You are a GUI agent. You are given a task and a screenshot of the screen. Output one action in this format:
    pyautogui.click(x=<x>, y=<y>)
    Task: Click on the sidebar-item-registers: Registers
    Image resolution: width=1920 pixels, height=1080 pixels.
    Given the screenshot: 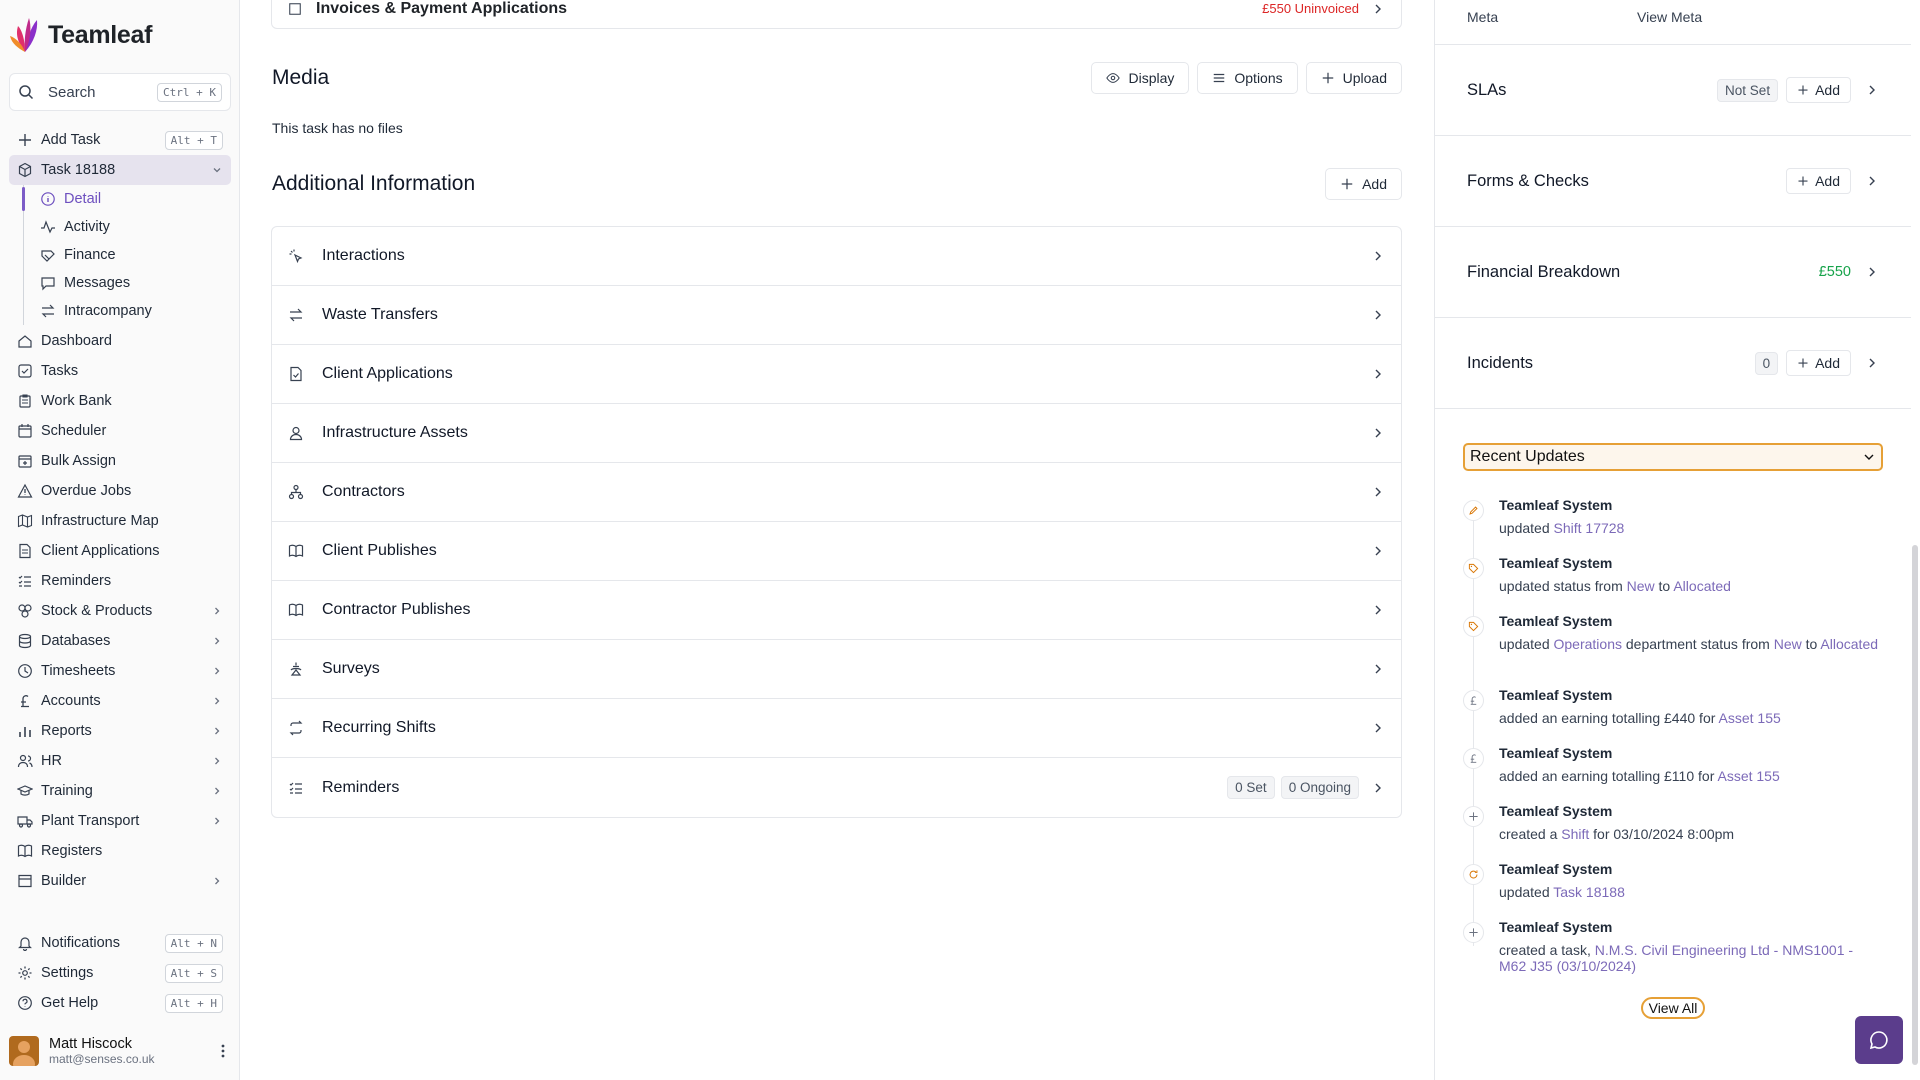 What is the action you would take?
    pyautogui.click(x=120, y=851)
    